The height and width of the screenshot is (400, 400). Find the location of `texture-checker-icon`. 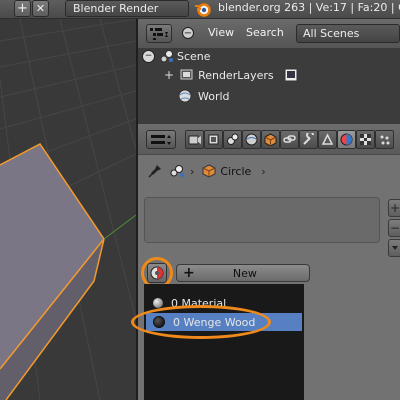

texture-checker-icon is located at coordinates (365, 139).